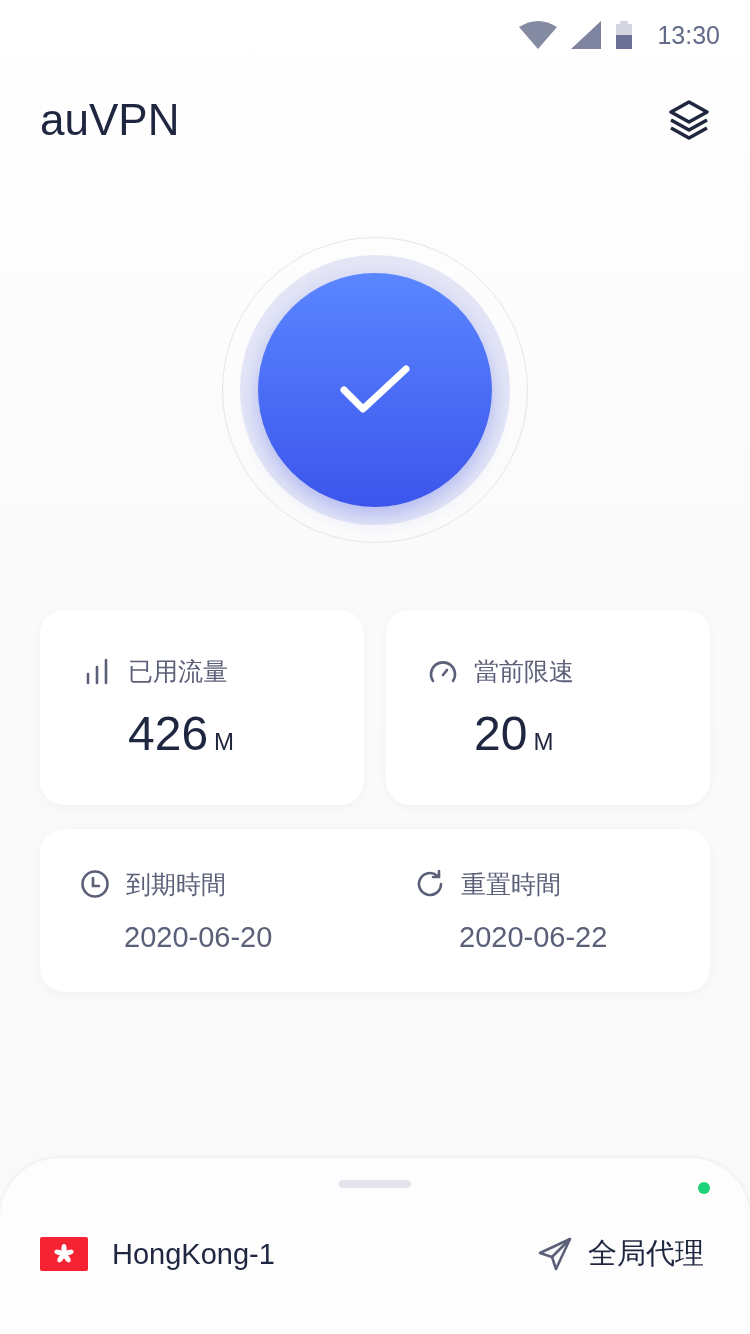 This screenshot has height=1334, width=750. I want to click on connect-button, so click(375, 390).